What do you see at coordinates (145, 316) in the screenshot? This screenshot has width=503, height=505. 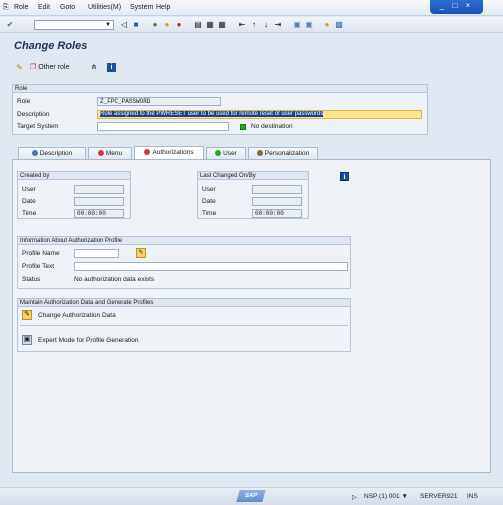 I see `change-auth-data-button: ✎ Change Authorization Data` at bounding box center [145, 316].